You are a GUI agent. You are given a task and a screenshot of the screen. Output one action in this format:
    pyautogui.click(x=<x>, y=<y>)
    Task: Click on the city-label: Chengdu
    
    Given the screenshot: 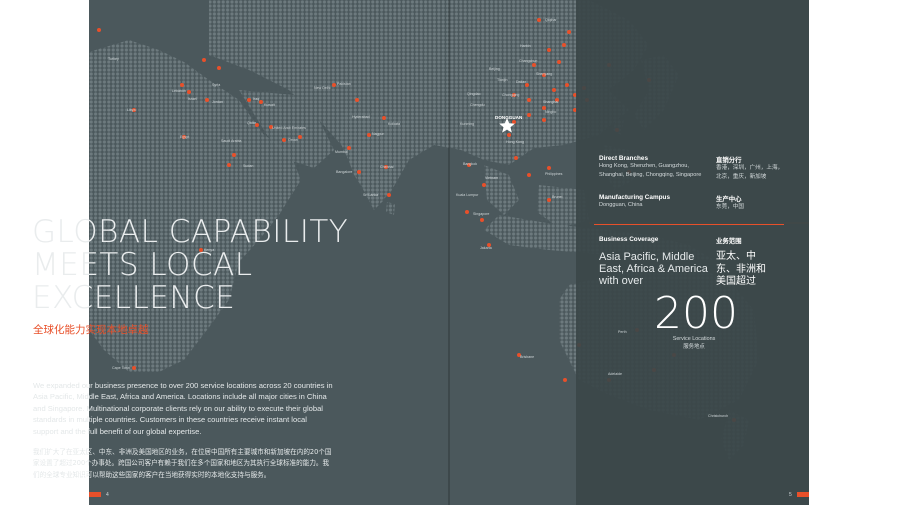 What is the action you would take?
    pyautogui.click(x=477, y=105)
    